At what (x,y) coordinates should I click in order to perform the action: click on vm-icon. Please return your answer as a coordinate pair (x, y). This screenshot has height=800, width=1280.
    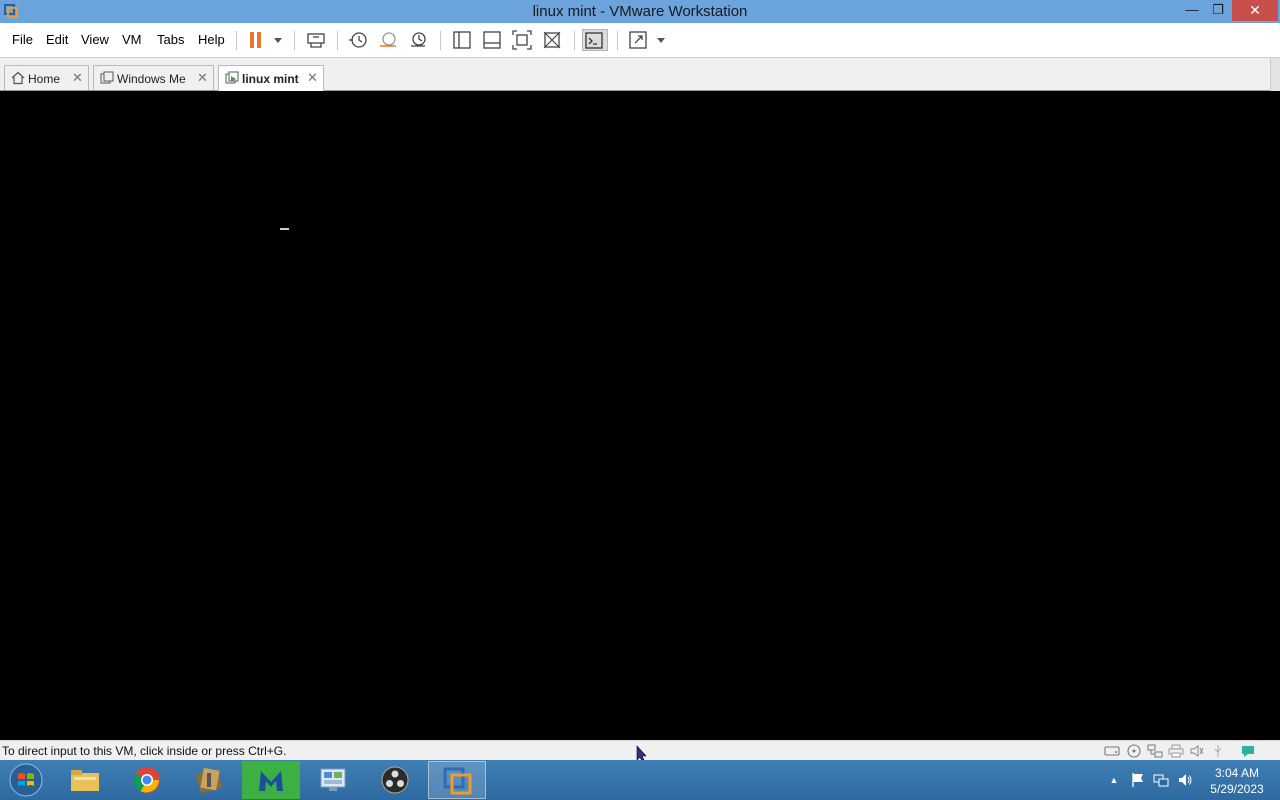
    Looking at the image, I should click on (107, 78).